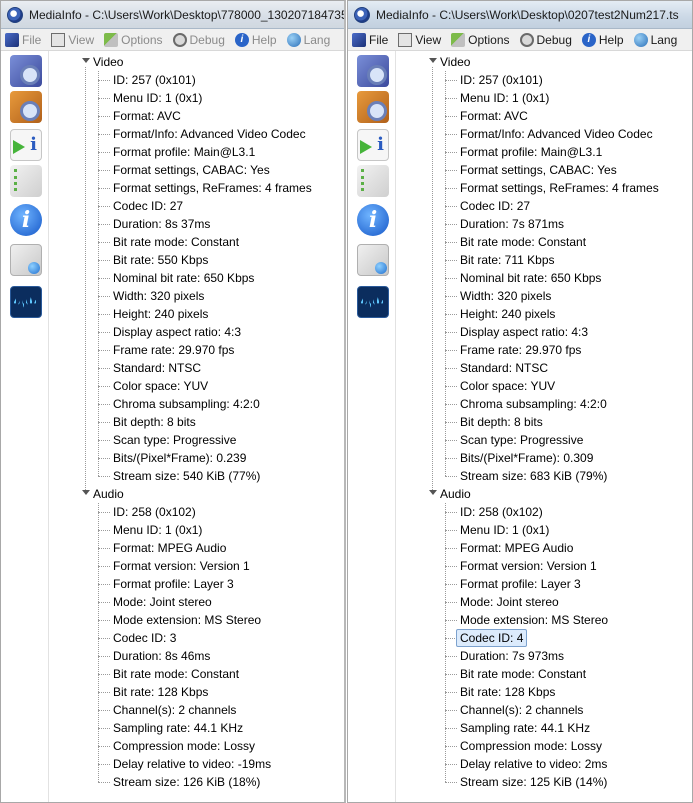  What do you see at coordinates (198, 458) in the screenshot?
I see `property-row: Bits/(Pixel*Frame): 0.239` at bounding box center [198, 458].